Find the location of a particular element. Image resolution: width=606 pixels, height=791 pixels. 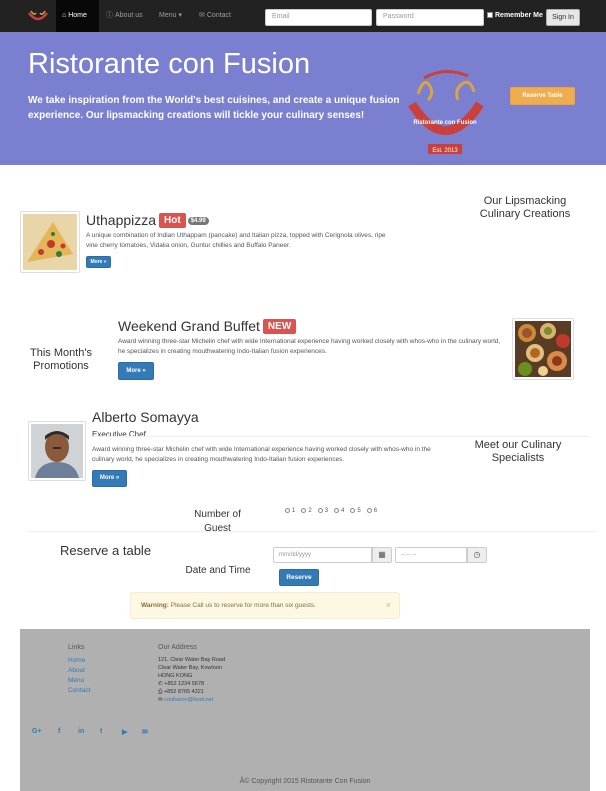

phone-line: ✆ +852 1234 5678 is located at coordinates (181, 684).